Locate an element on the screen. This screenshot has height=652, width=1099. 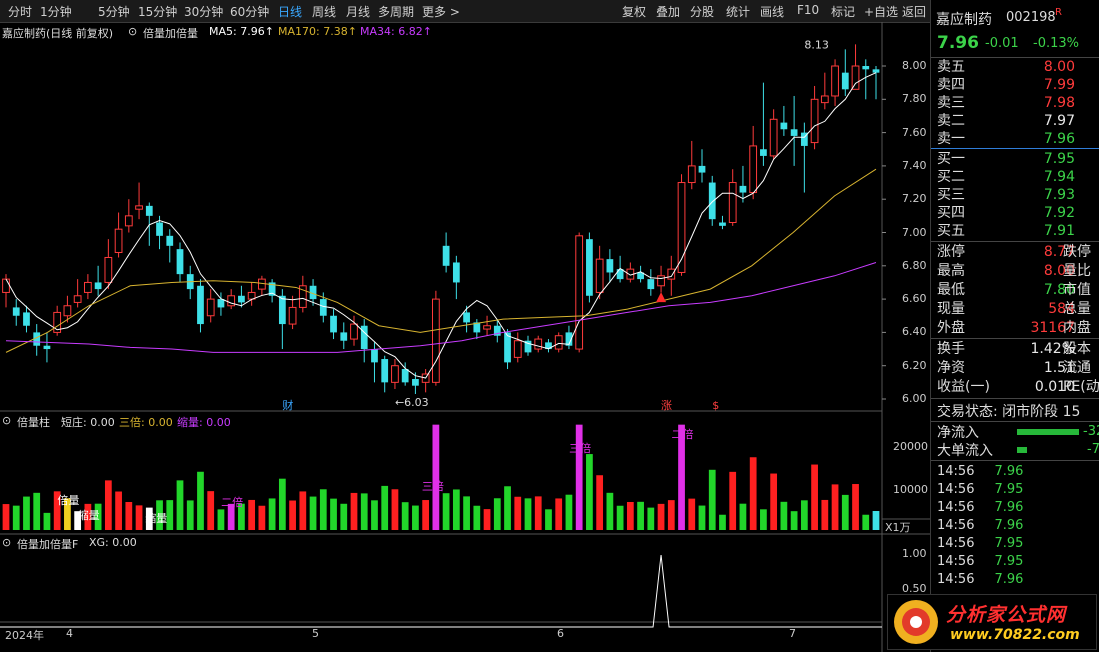
stat-row-tail: 流通 is located at coordinates (1077, 368).